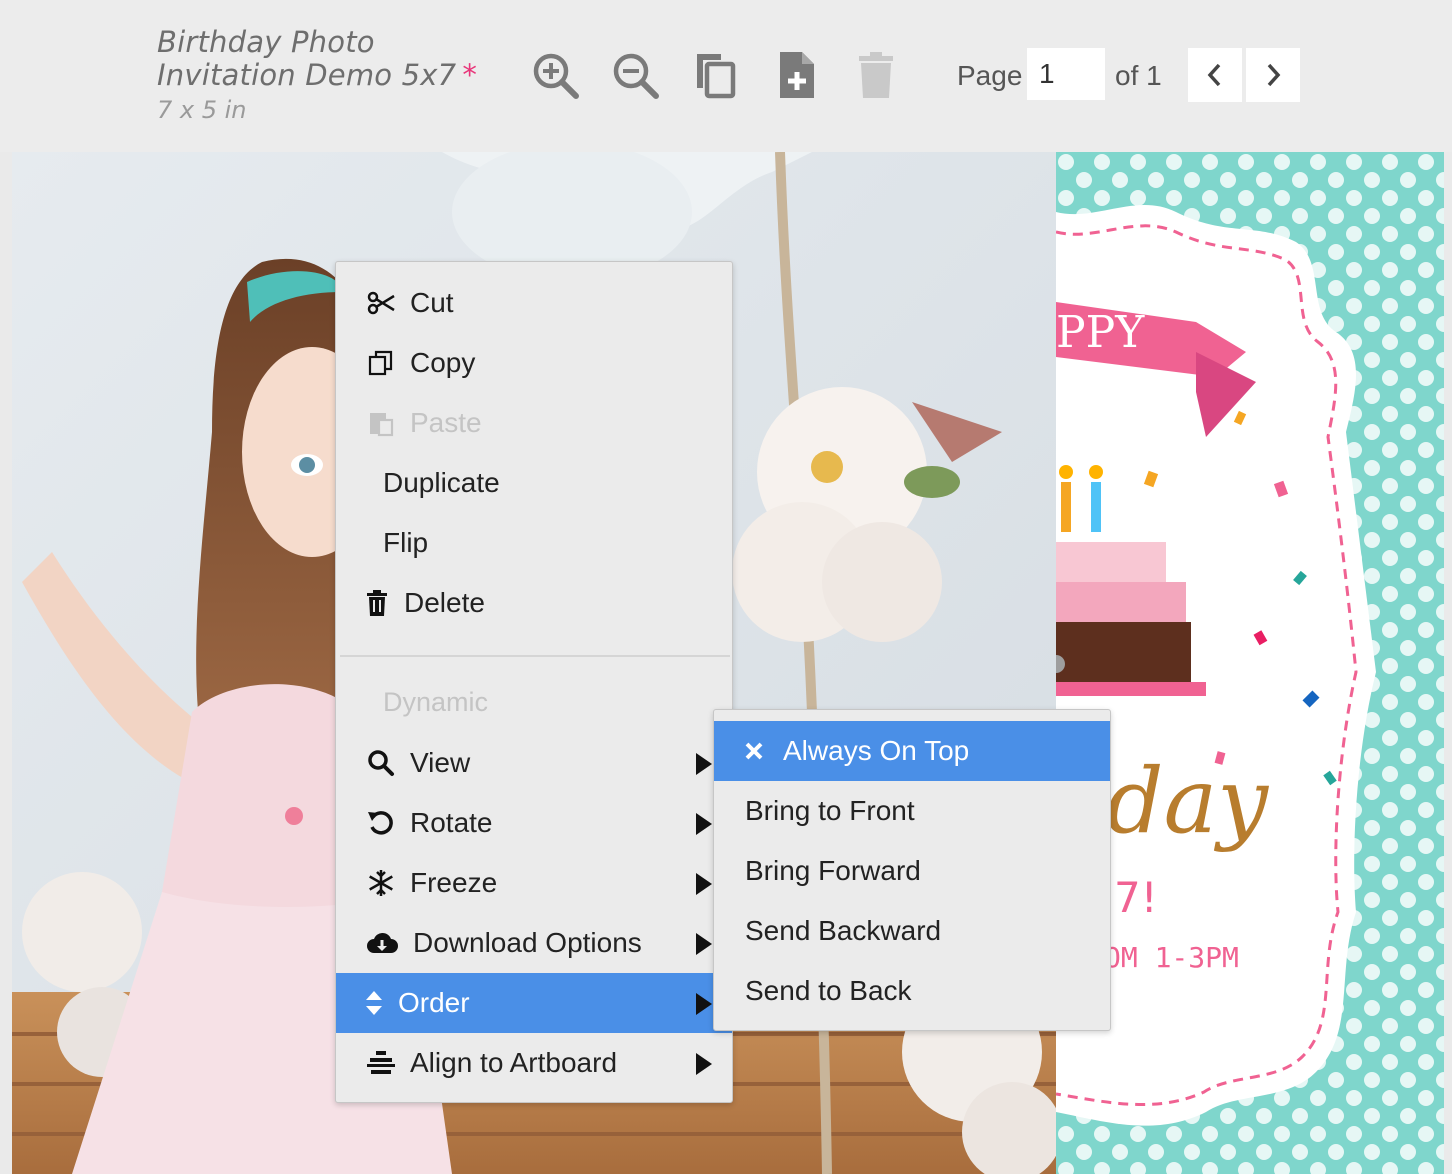  What do you see at coordinates (843, 930) in the screenshot?
I see `submenu-item-label: Send Backward` at bounding box center [843, 930].